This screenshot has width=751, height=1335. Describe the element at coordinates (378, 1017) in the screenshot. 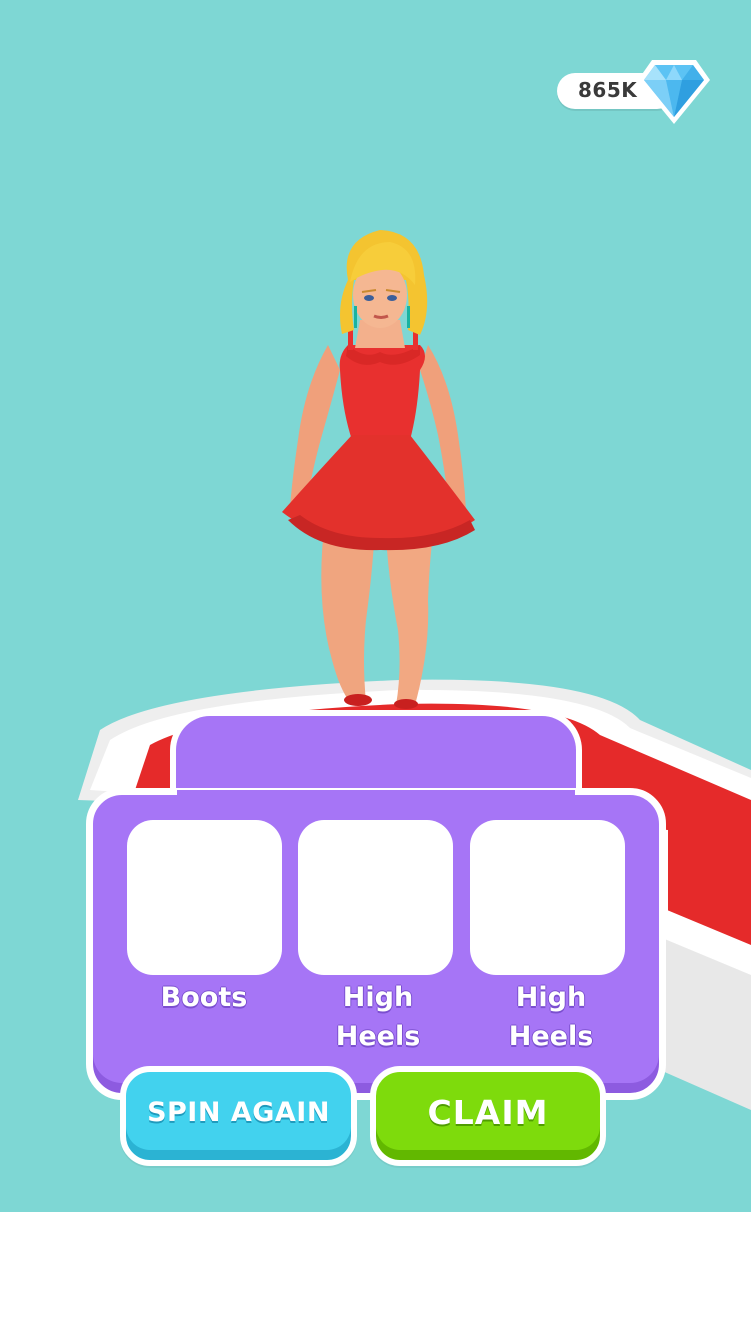

I see `reward-slot-2-label: High Heels` at that location.